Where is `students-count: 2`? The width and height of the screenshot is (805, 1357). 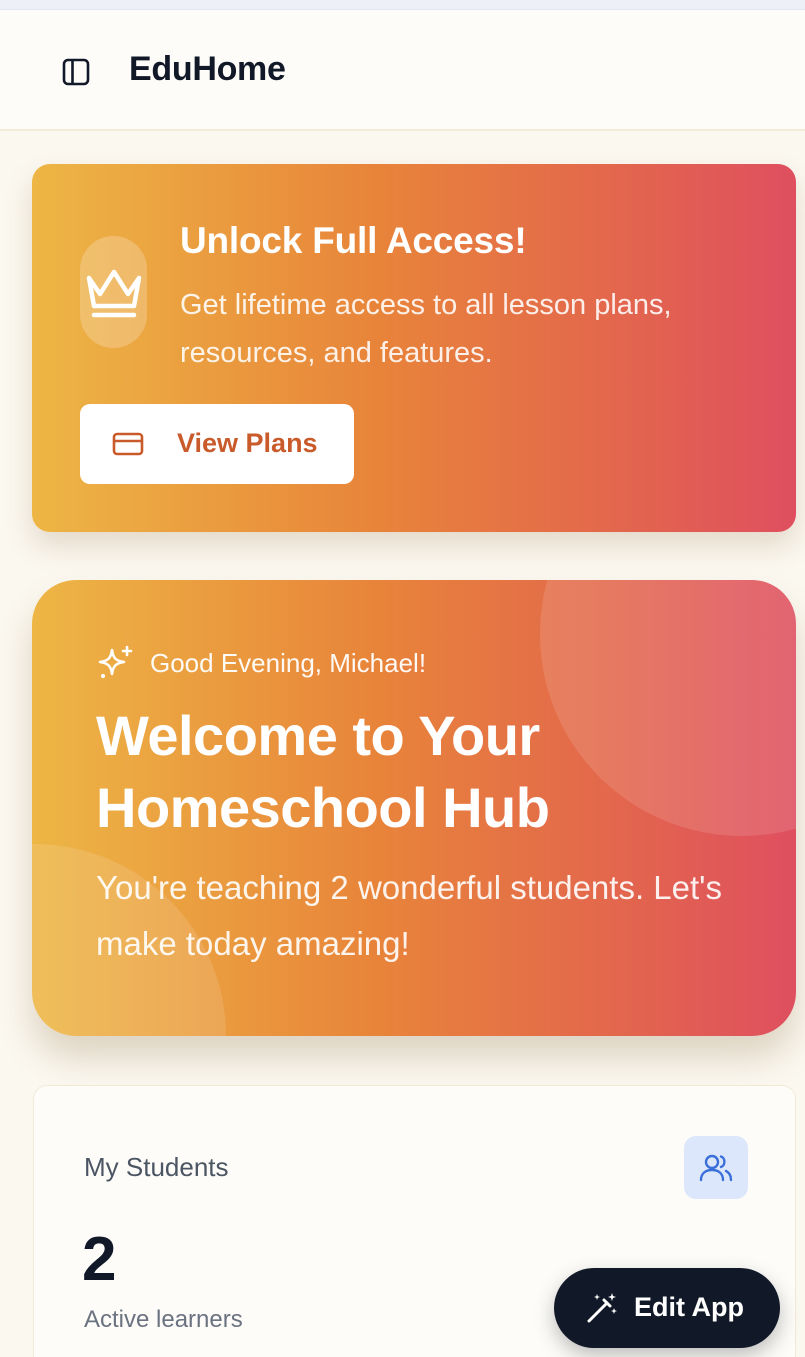
students-count: 2 is located at coordinates (99, 1259).